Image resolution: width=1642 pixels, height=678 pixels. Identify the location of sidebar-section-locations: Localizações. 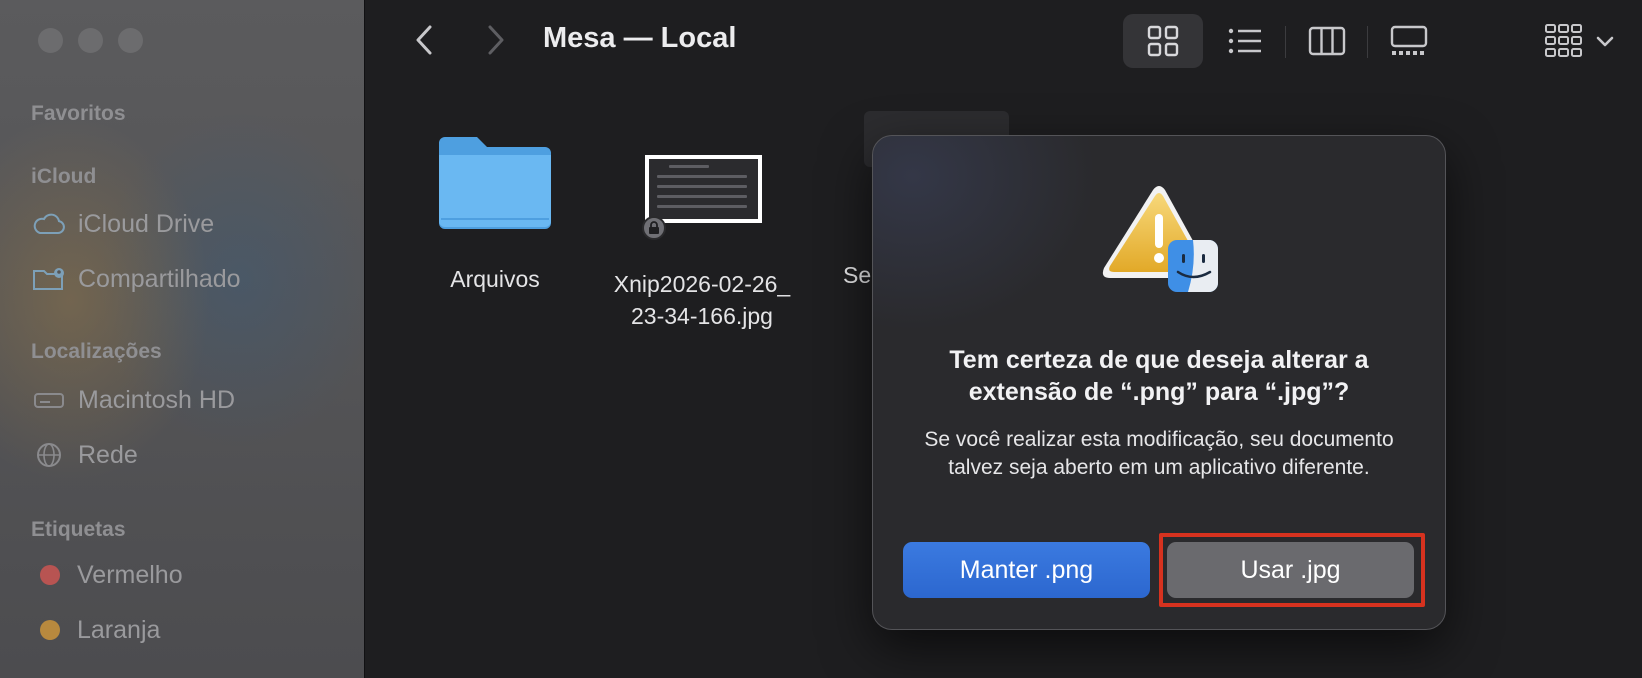
(96, 351).